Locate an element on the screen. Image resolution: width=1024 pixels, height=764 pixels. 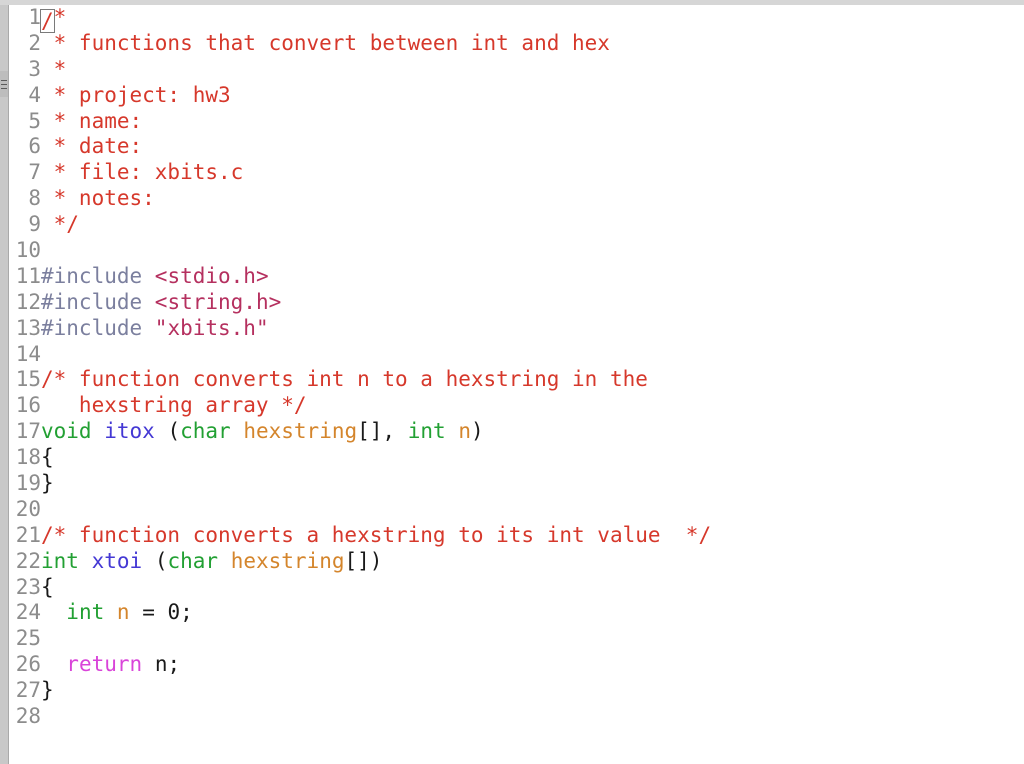
line-content: * project: hw3 is located at coordinates (136, 95).